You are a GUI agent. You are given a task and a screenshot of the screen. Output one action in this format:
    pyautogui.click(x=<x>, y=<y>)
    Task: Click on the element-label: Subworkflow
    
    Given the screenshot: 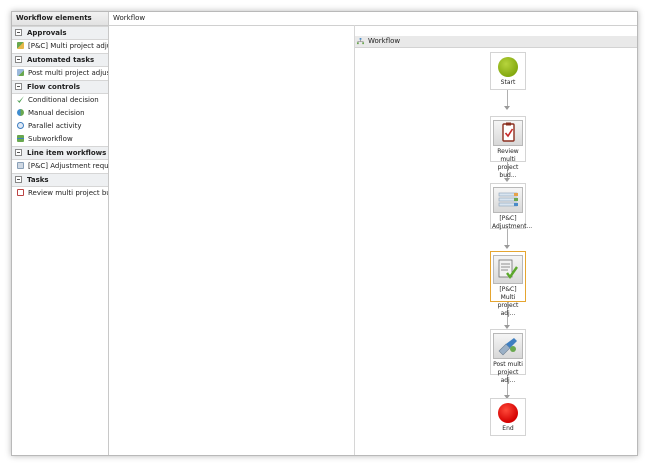 What is the action you would take?
    pyautogui.click(x=50, y=139)
    